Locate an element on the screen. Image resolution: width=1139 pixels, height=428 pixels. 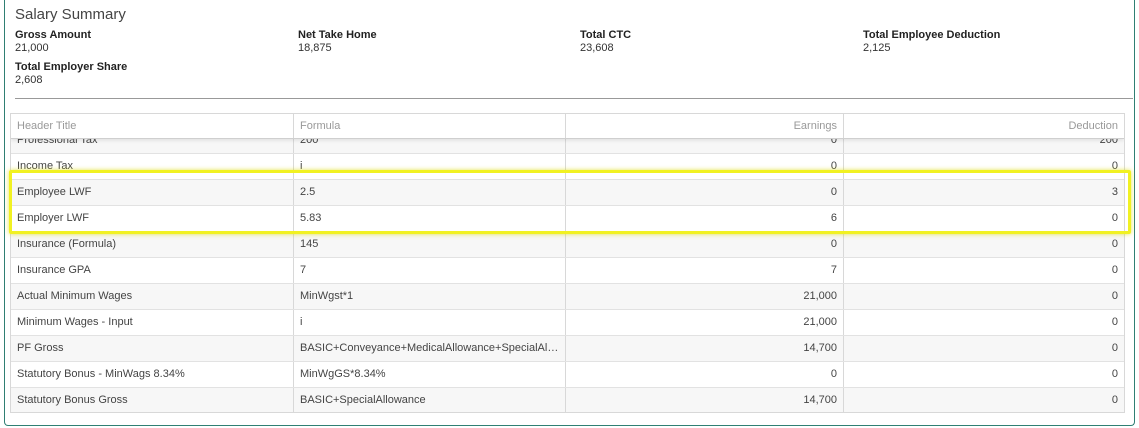
row-header-title: PF Gross is located at coordinates (152, 348).